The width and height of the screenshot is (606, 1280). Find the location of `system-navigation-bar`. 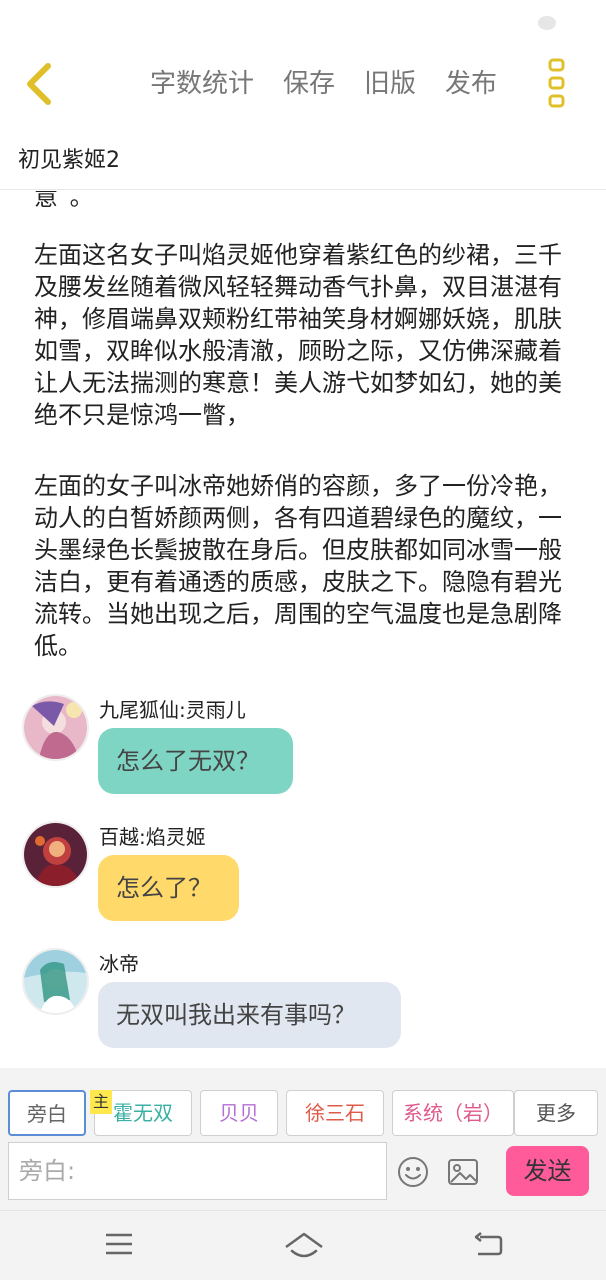

system-navigation-bar is located at coordinates (303, 1245).